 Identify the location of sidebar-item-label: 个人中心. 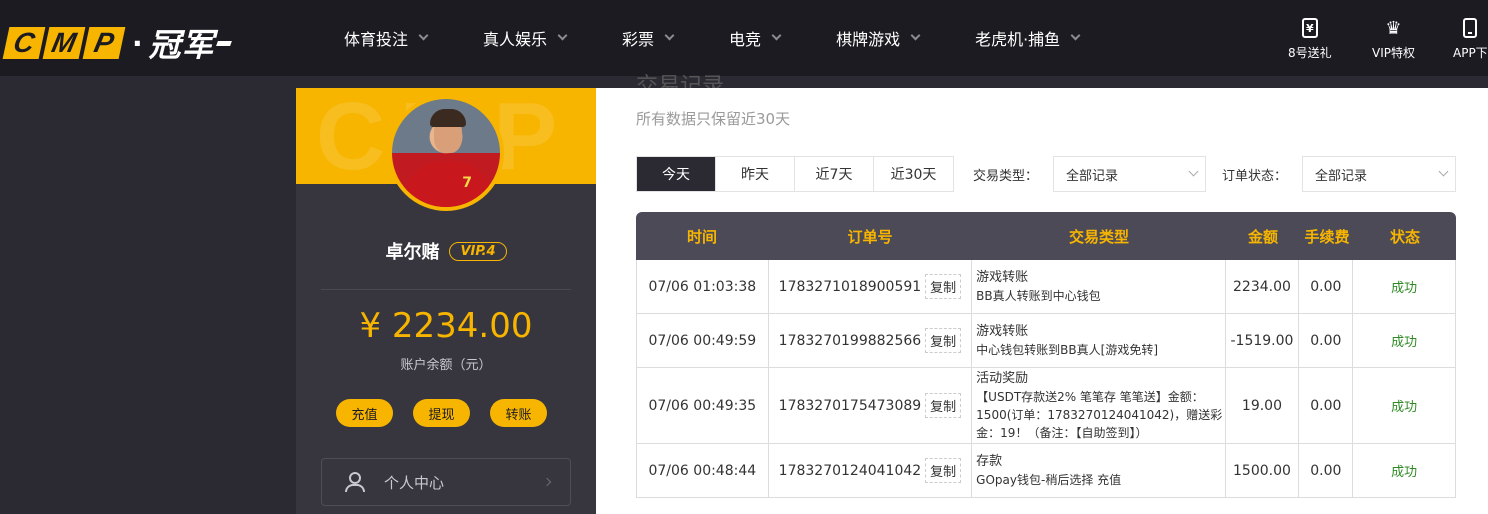
(414, 482).